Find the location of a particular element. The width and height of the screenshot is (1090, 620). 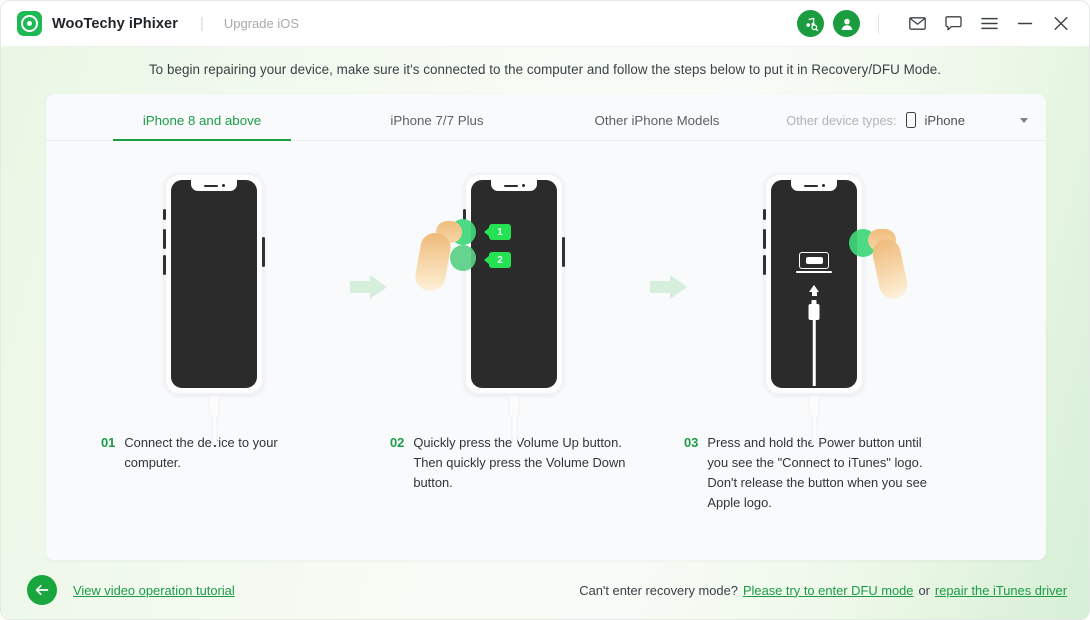

step-1-number: 01 is located at coordinates (108, 442).